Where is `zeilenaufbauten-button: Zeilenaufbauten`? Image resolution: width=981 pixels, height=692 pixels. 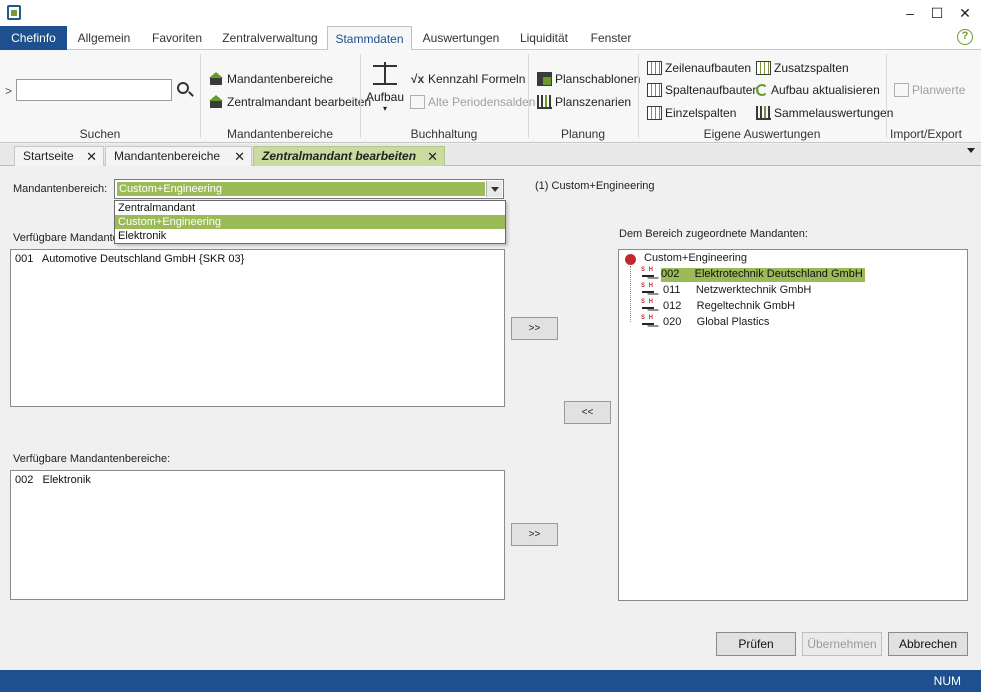 zeilenaufbauten-button: Zeilenaufbauten is located at coordinates (699, 68).